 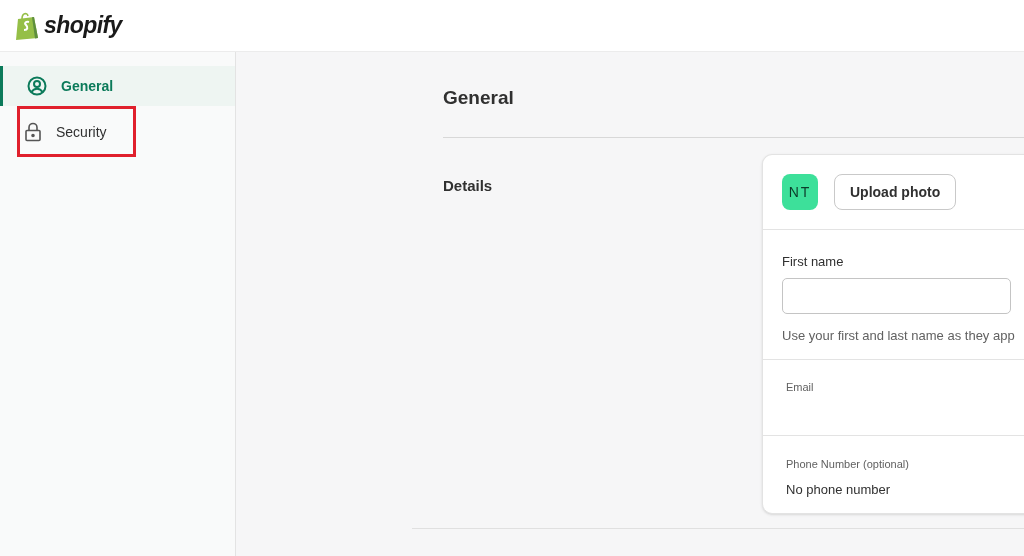 What do you see at coordinates (468, 185) in the screenshot?
I see `section-label: Details` at bounding box center [468, 185].